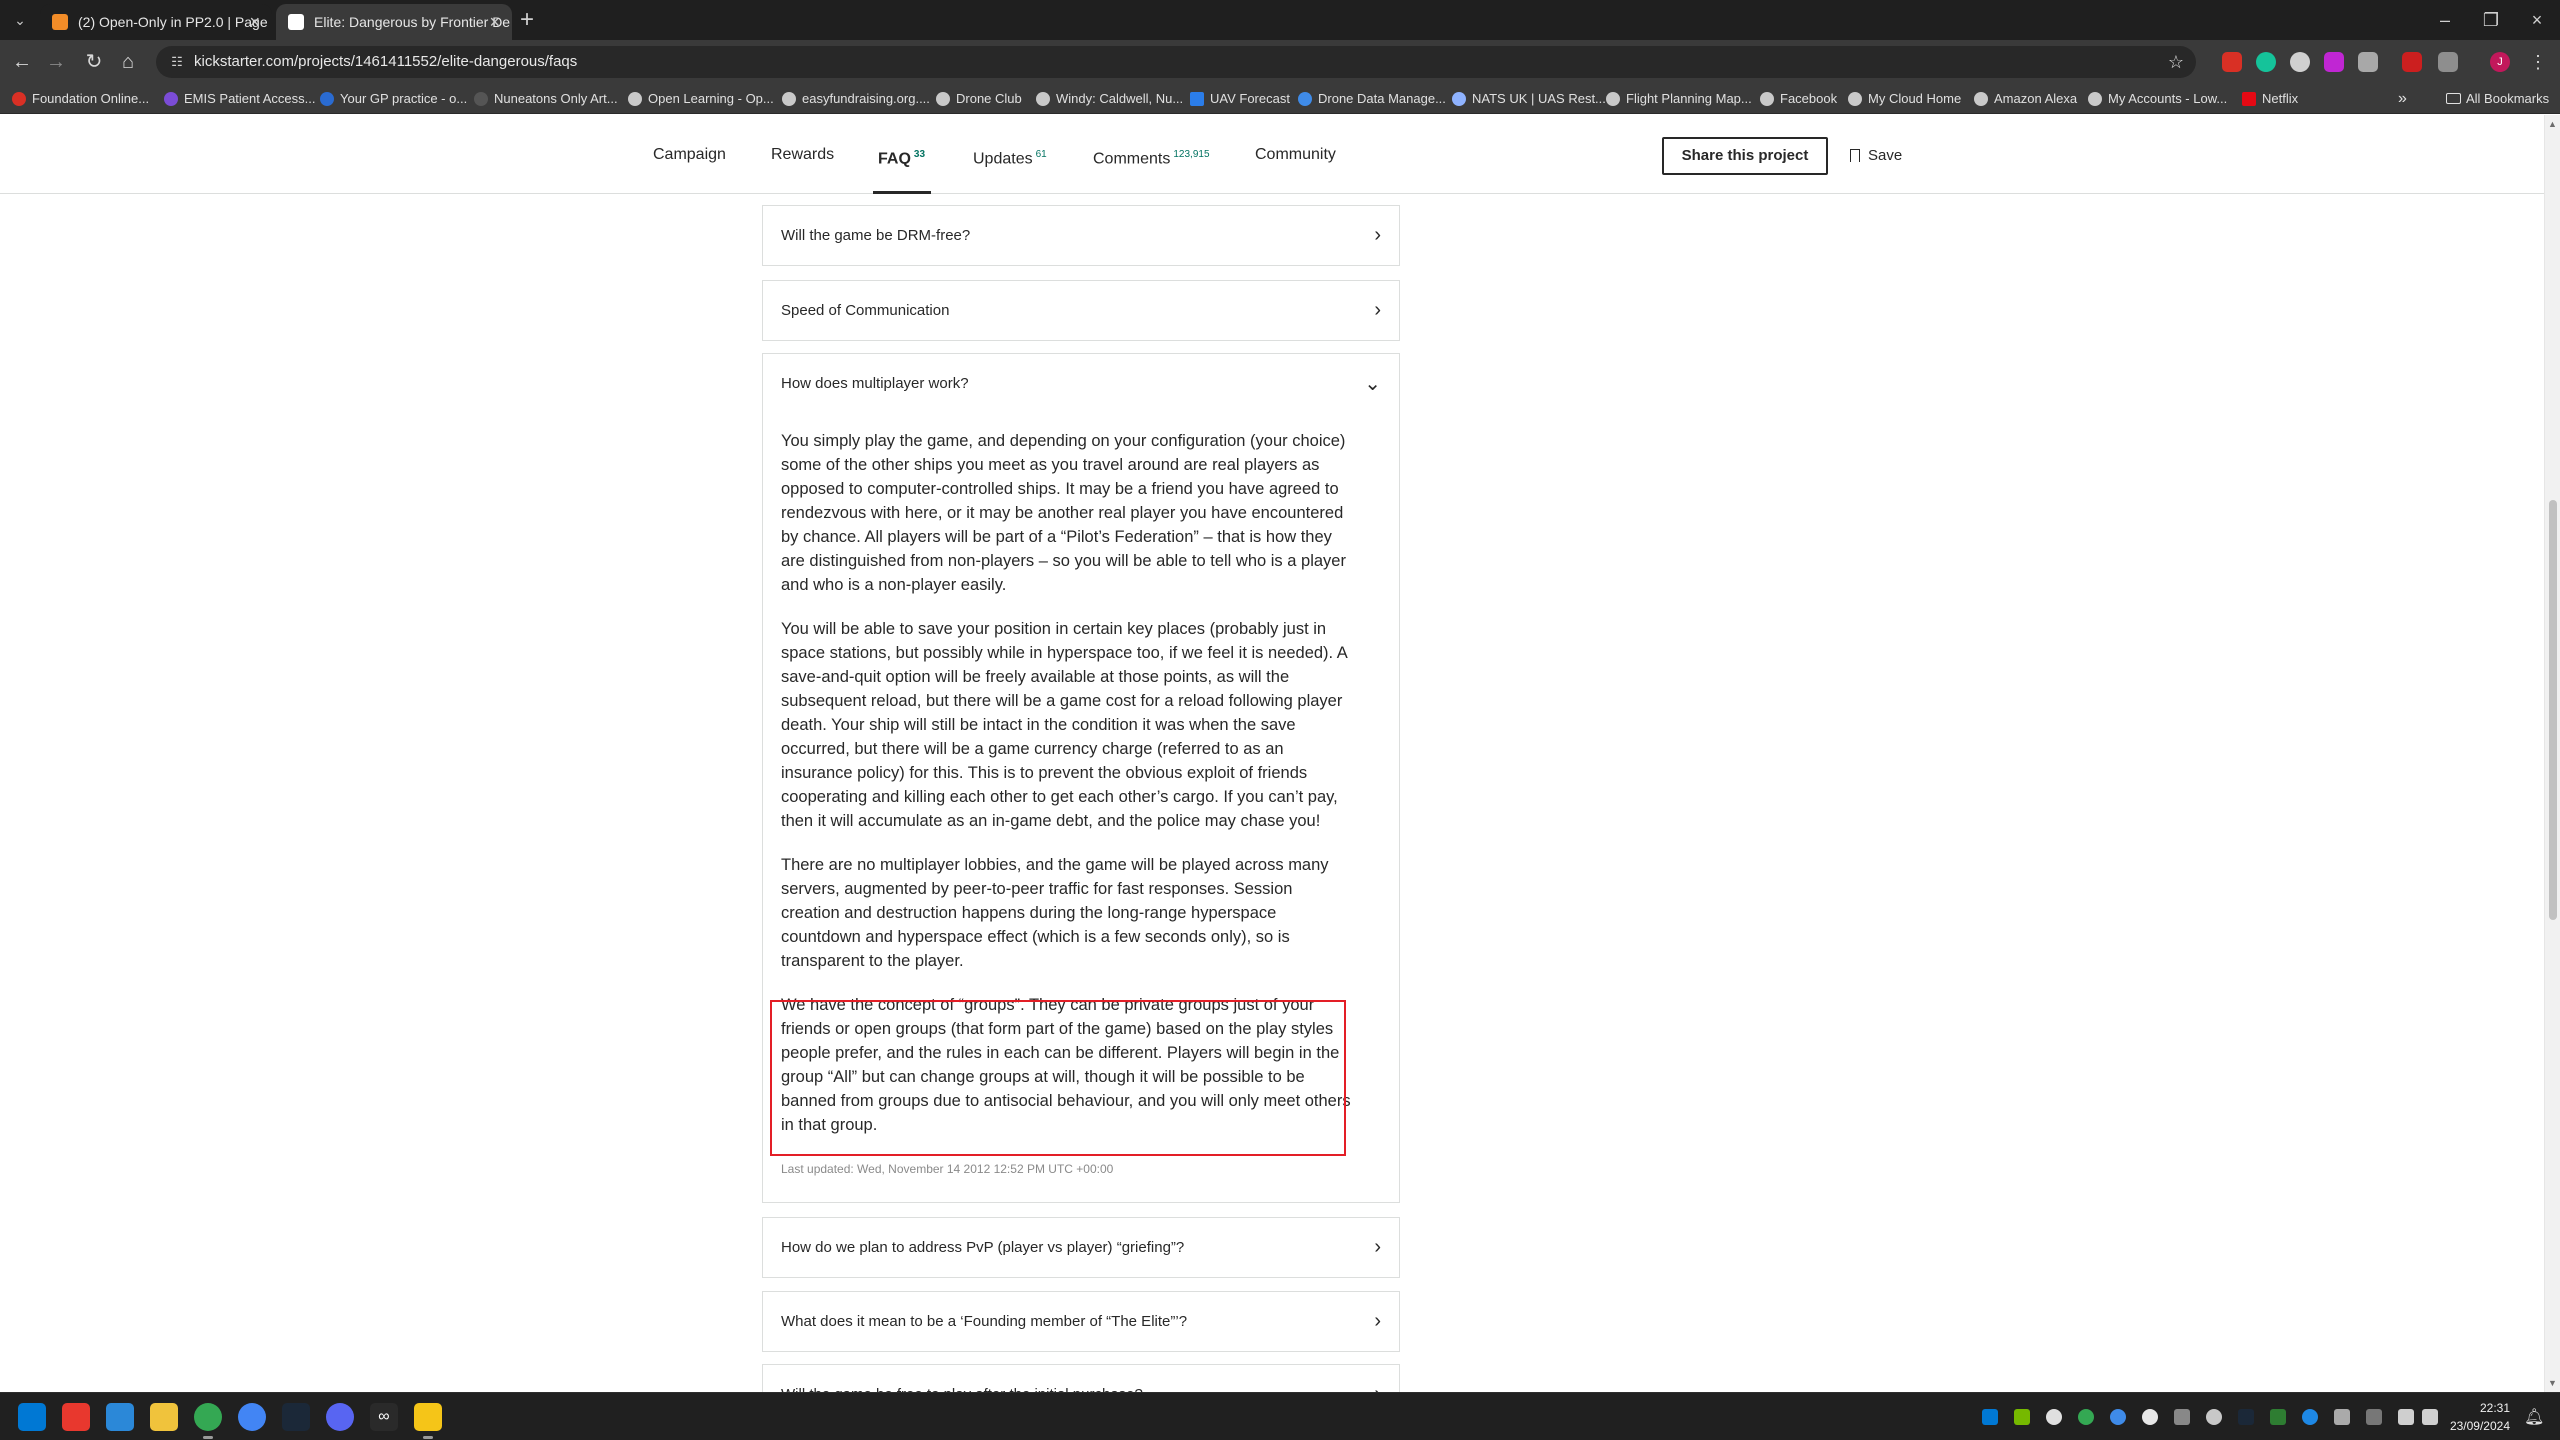 This screenshot has height=1440, width=2560. I want to click on network-icon, so click(2406, 1417).